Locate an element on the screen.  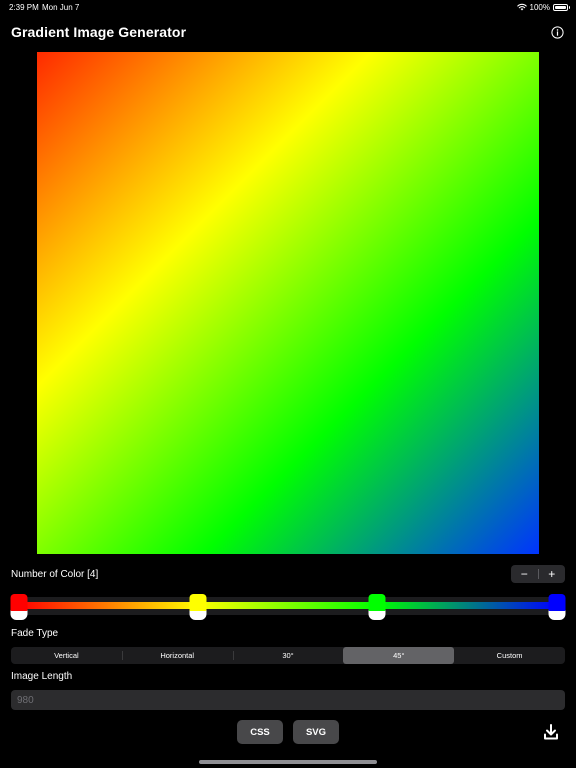
image-length-label: Image Length is located at coordinates (42, 676).